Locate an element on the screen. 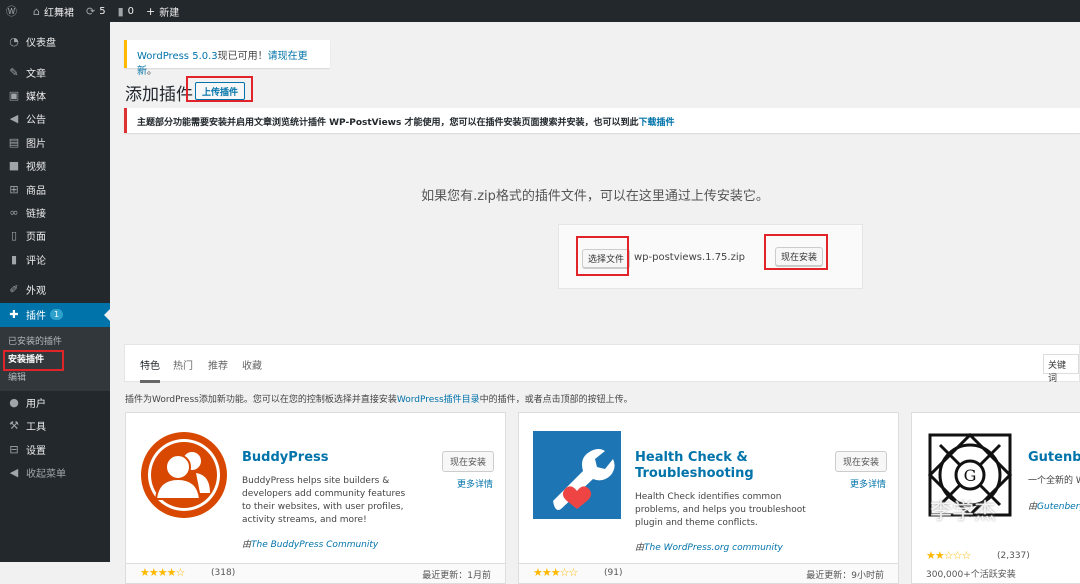 This screenshot has height=584, width=1080. tab-featured: 特色 is located at coordinates (150, 370).